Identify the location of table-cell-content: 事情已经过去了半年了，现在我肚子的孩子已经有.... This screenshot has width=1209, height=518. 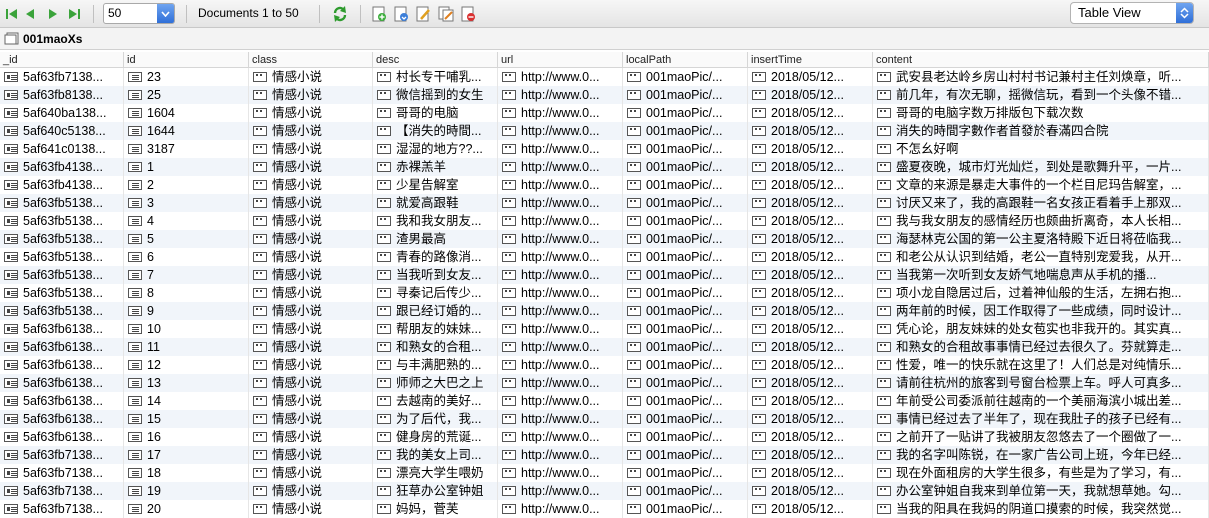
(1041, 419).